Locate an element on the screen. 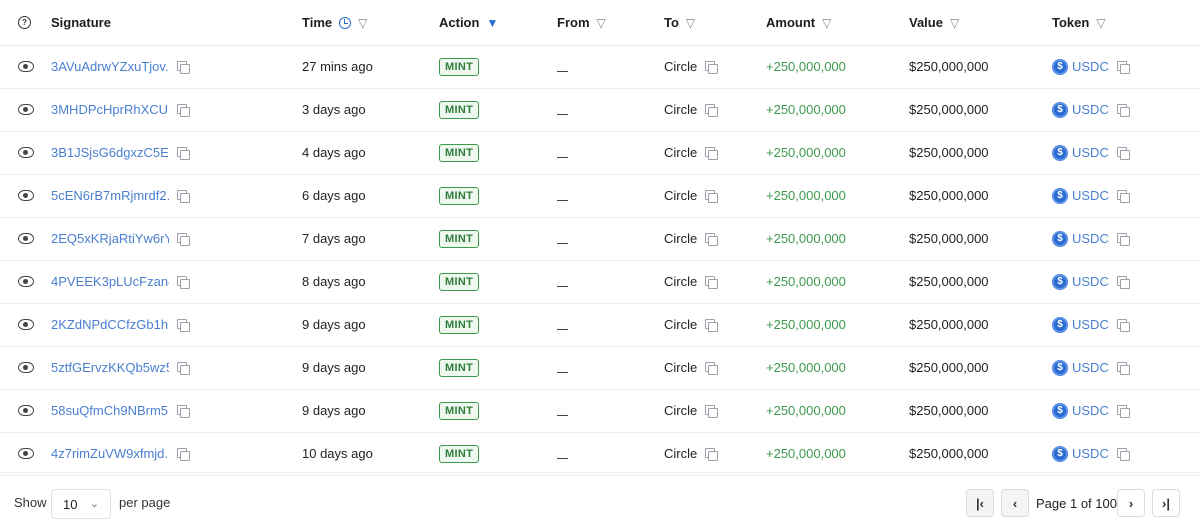 The image size is (1200, 532). help-icon: ? is located at coordinates (24, 22).